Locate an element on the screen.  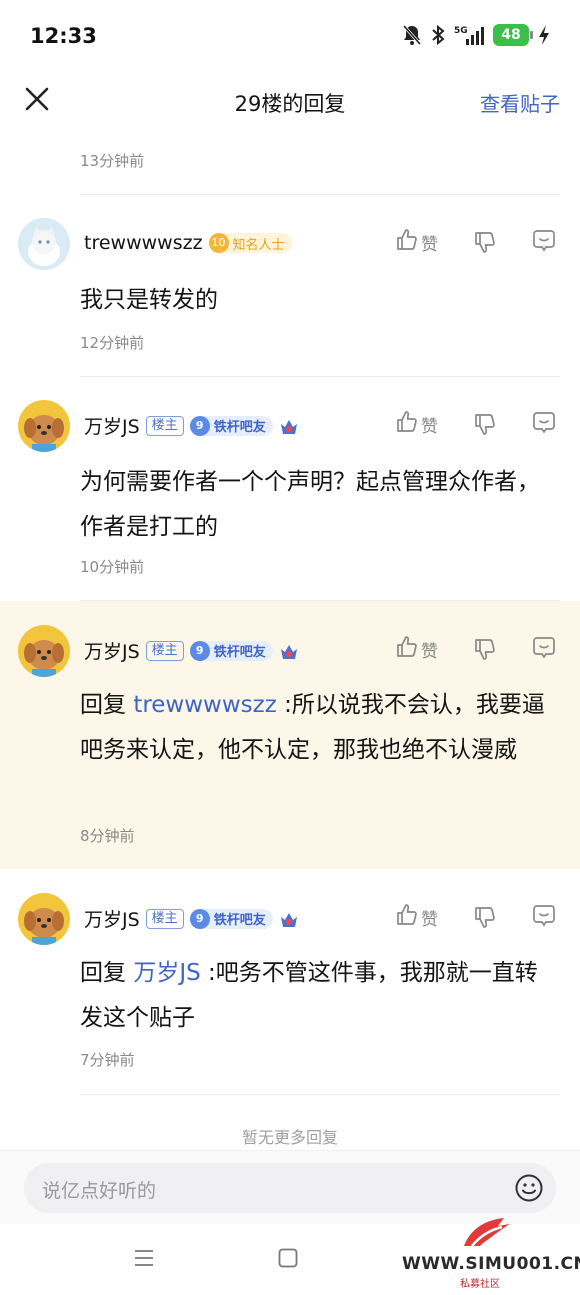
comment-time: 12分钟前 is located at coordinates (112, 343).